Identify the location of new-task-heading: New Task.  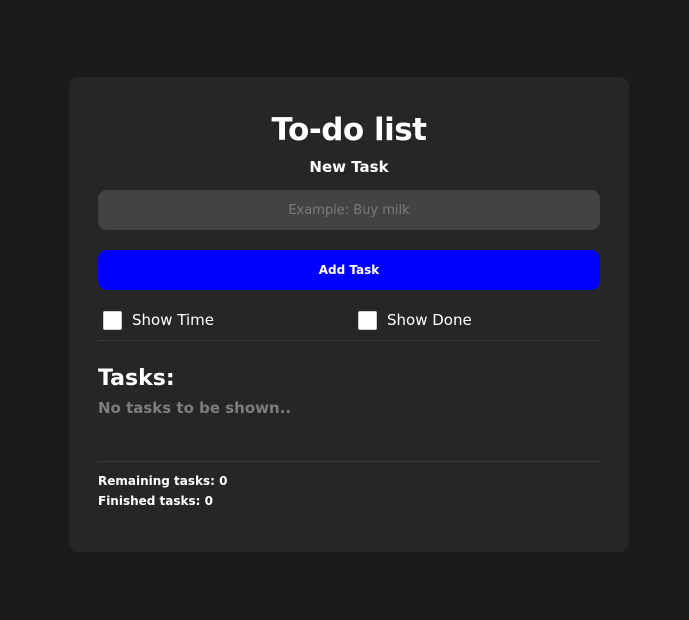
(349, 167).